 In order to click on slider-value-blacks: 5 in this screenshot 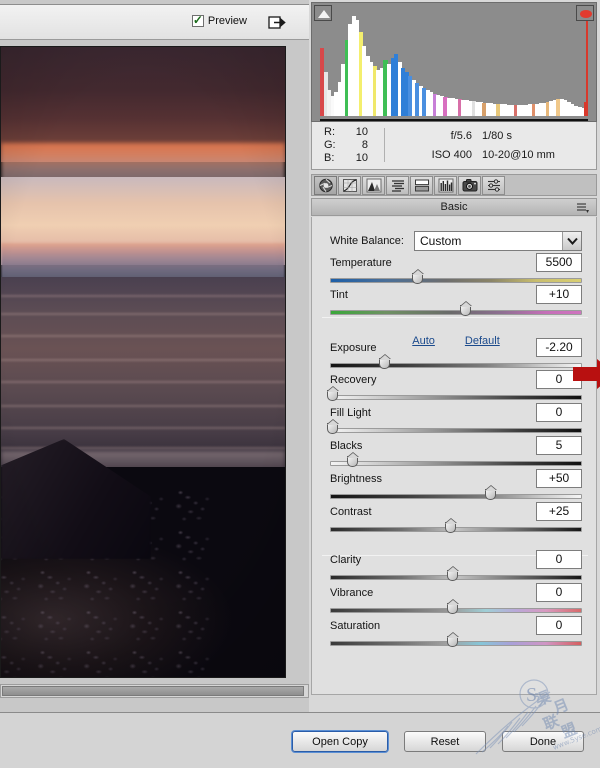, I will do `click(559, 445)`.